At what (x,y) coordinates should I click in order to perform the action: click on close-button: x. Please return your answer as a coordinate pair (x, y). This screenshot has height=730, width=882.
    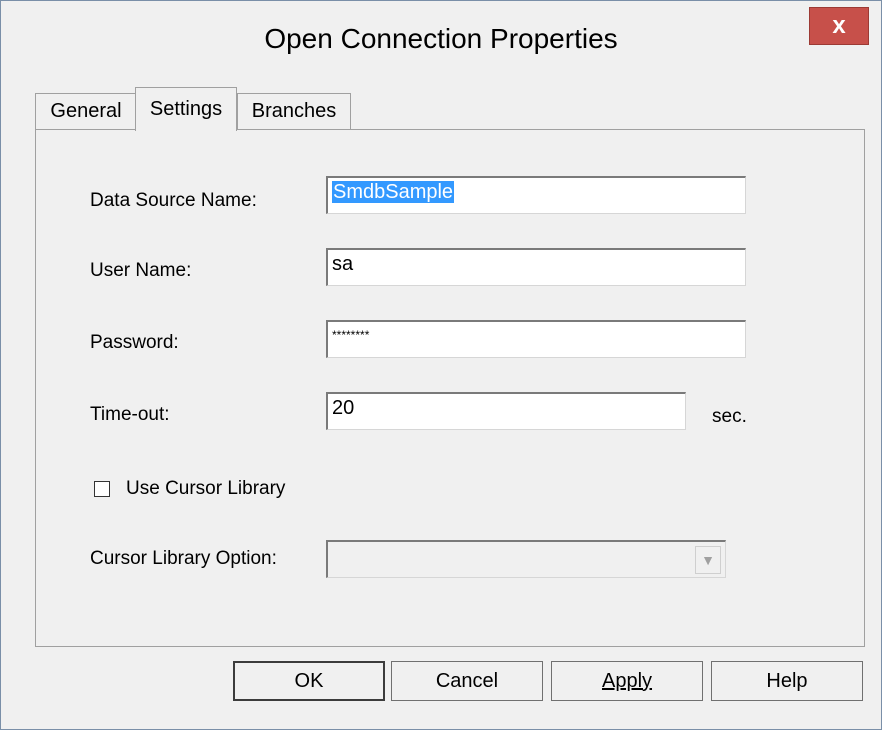
    Looking at the image, I should click on (839, 26).